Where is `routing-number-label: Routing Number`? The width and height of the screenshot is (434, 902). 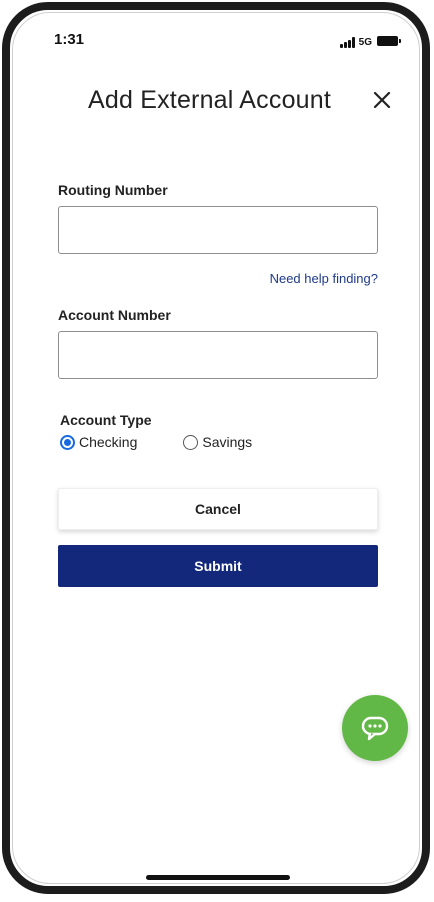 routing-number-label: Routing Number is located at coordinates (113, 190).